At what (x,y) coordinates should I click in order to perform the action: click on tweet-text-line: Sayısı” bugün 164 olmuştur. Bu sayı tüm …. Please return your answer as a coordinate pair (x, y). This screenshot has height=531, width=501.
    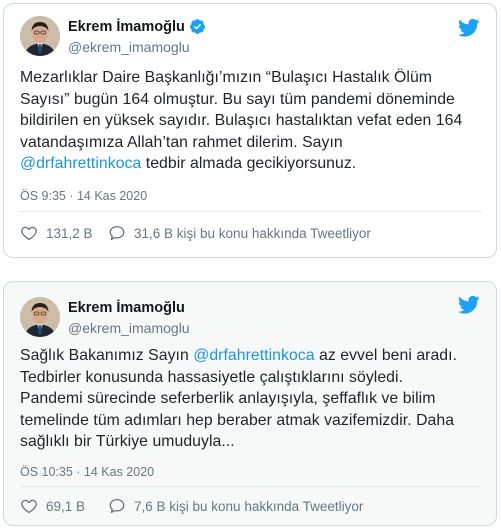
    Looking at the image, I should click on (251, 100).